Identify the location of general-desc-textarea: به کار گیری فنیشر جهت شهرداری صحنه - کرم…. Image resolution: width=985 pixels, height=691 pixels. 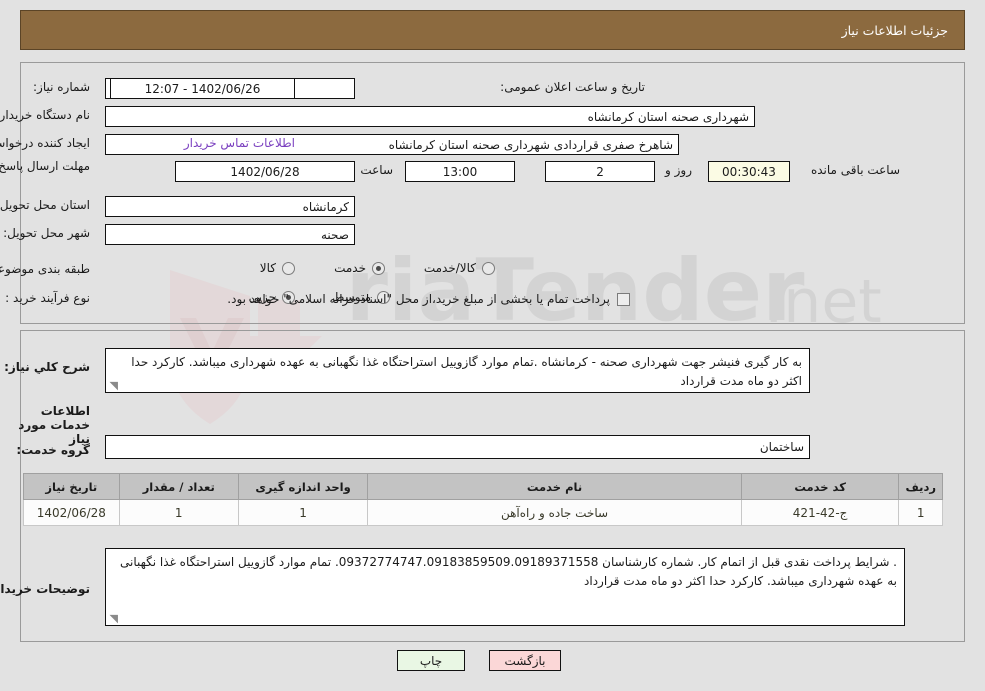
(457, 370).